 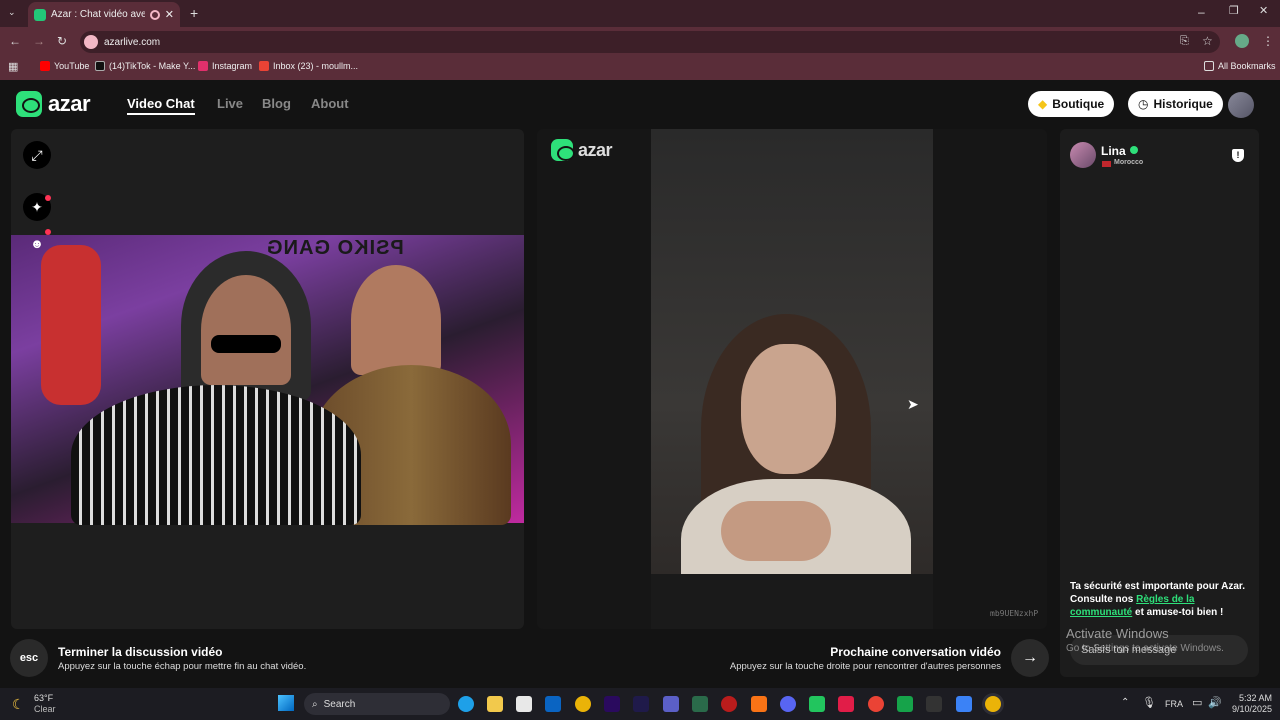 I want to click on windows-start-icon, so click(x=286, y=703).